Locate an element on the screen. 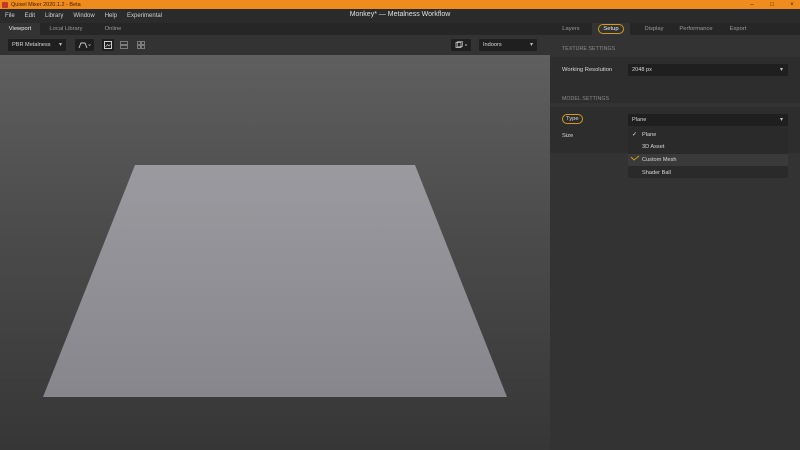 This screenshot has width=800, height=450. working-resolution-dropdown: 2048 px ▾ is located at coordinates (708, 70).